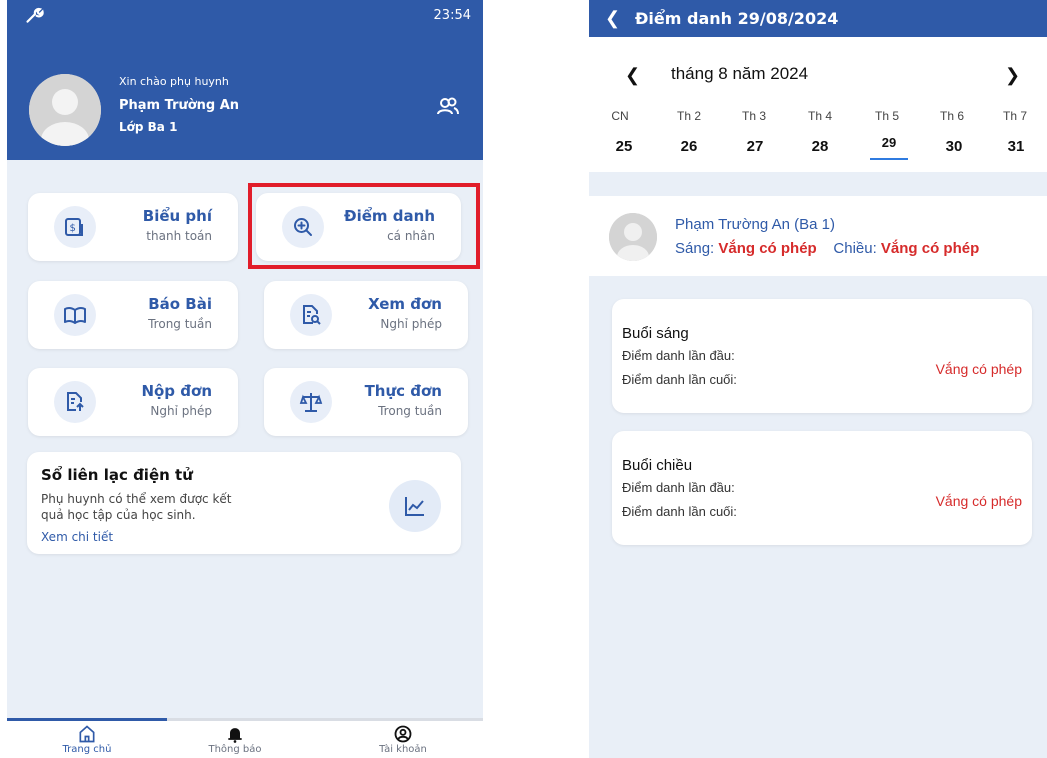 The height and width of the screenshot is (758, 1047). I want to click on weekday-label: Th 7, so click(1014, 116).